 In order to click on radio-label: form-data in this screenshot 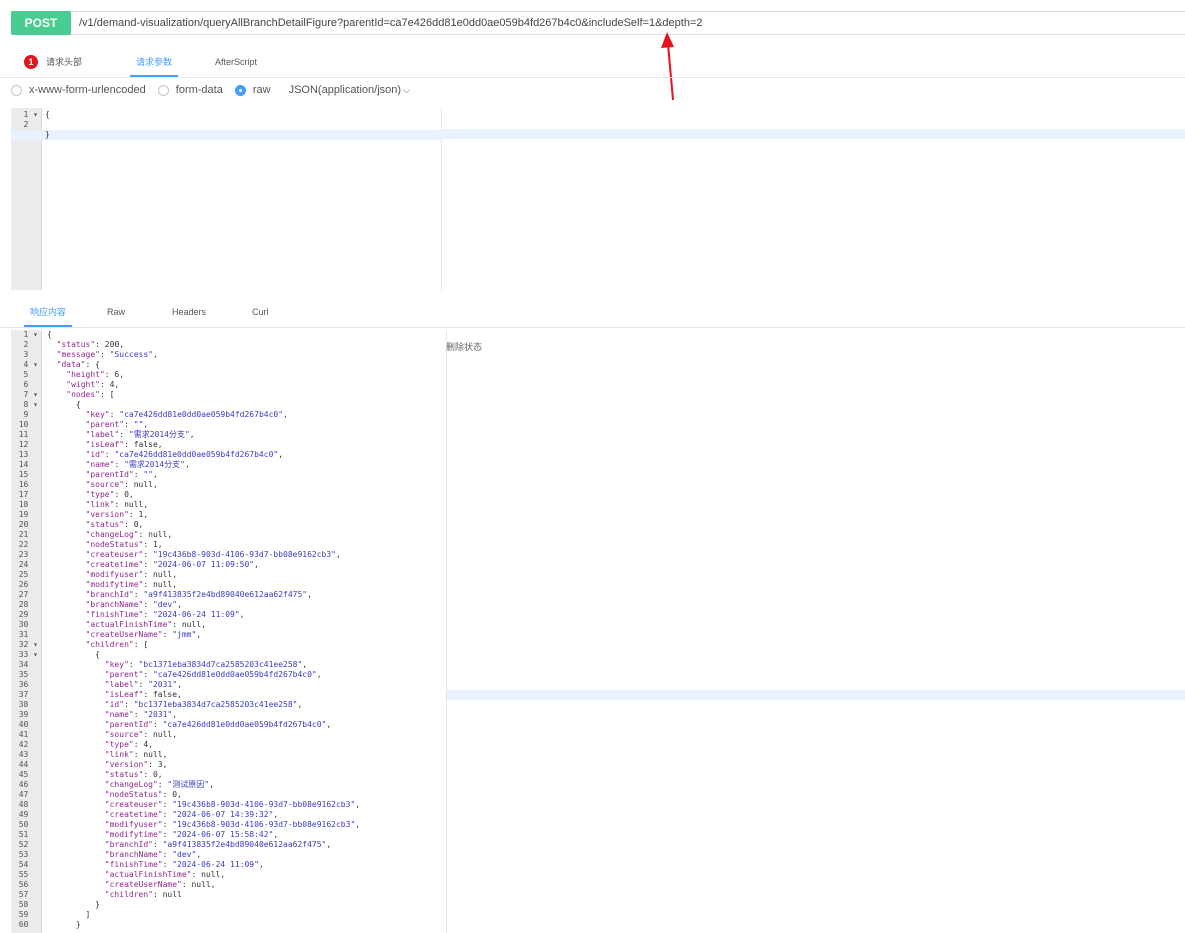, I will do `click(199, 90)`.